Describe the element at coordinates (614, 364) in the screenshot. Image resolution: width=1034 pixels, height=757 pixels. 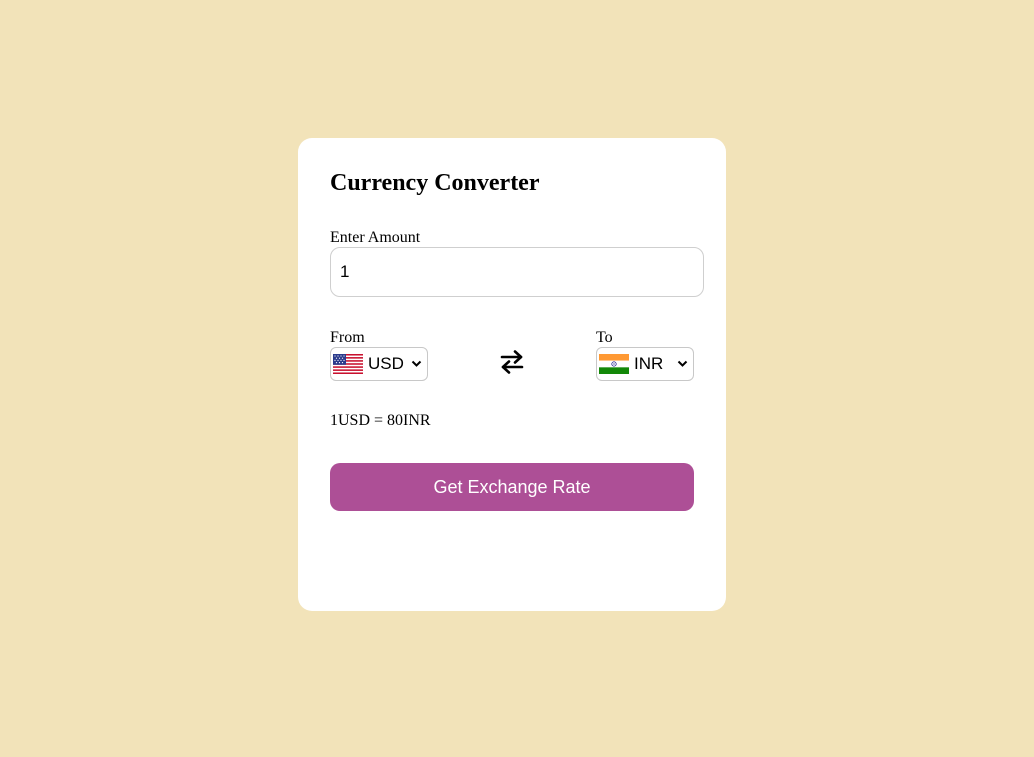
I see `india-flag-icon` at that location.